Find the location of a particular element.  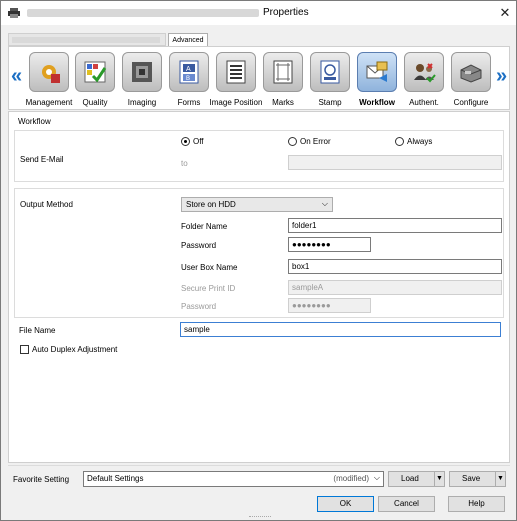

auto-duplex-checkbox is located at coordinates (24, 349).